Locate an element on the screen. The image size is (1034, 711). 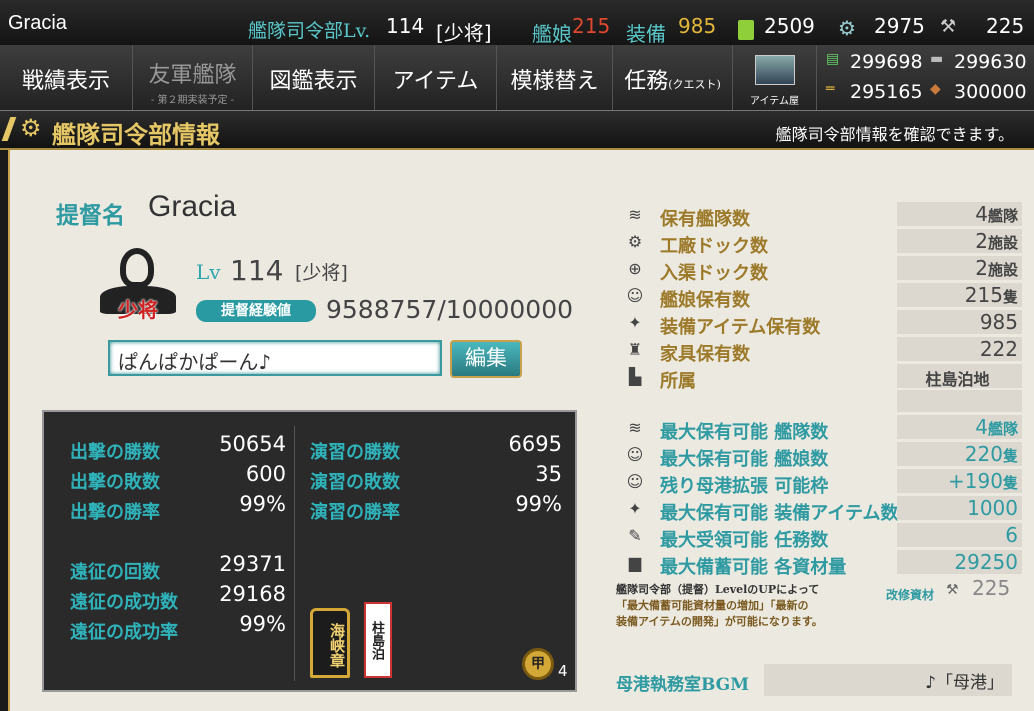
equipment-icon: ✦ is located at coordinates (635, 322).